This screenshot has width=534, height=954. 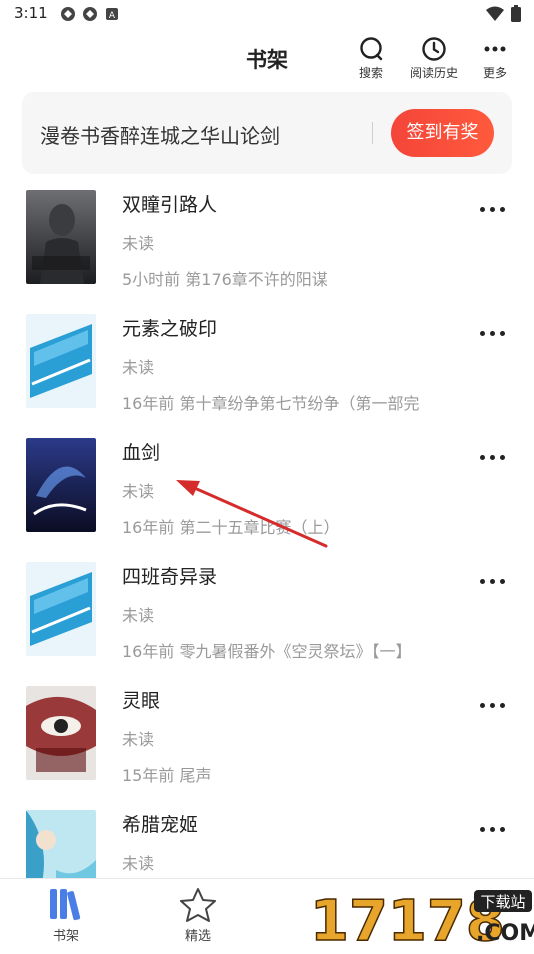 I want to click on book-title: 希腊宠姬, so click(x=160, y=825).